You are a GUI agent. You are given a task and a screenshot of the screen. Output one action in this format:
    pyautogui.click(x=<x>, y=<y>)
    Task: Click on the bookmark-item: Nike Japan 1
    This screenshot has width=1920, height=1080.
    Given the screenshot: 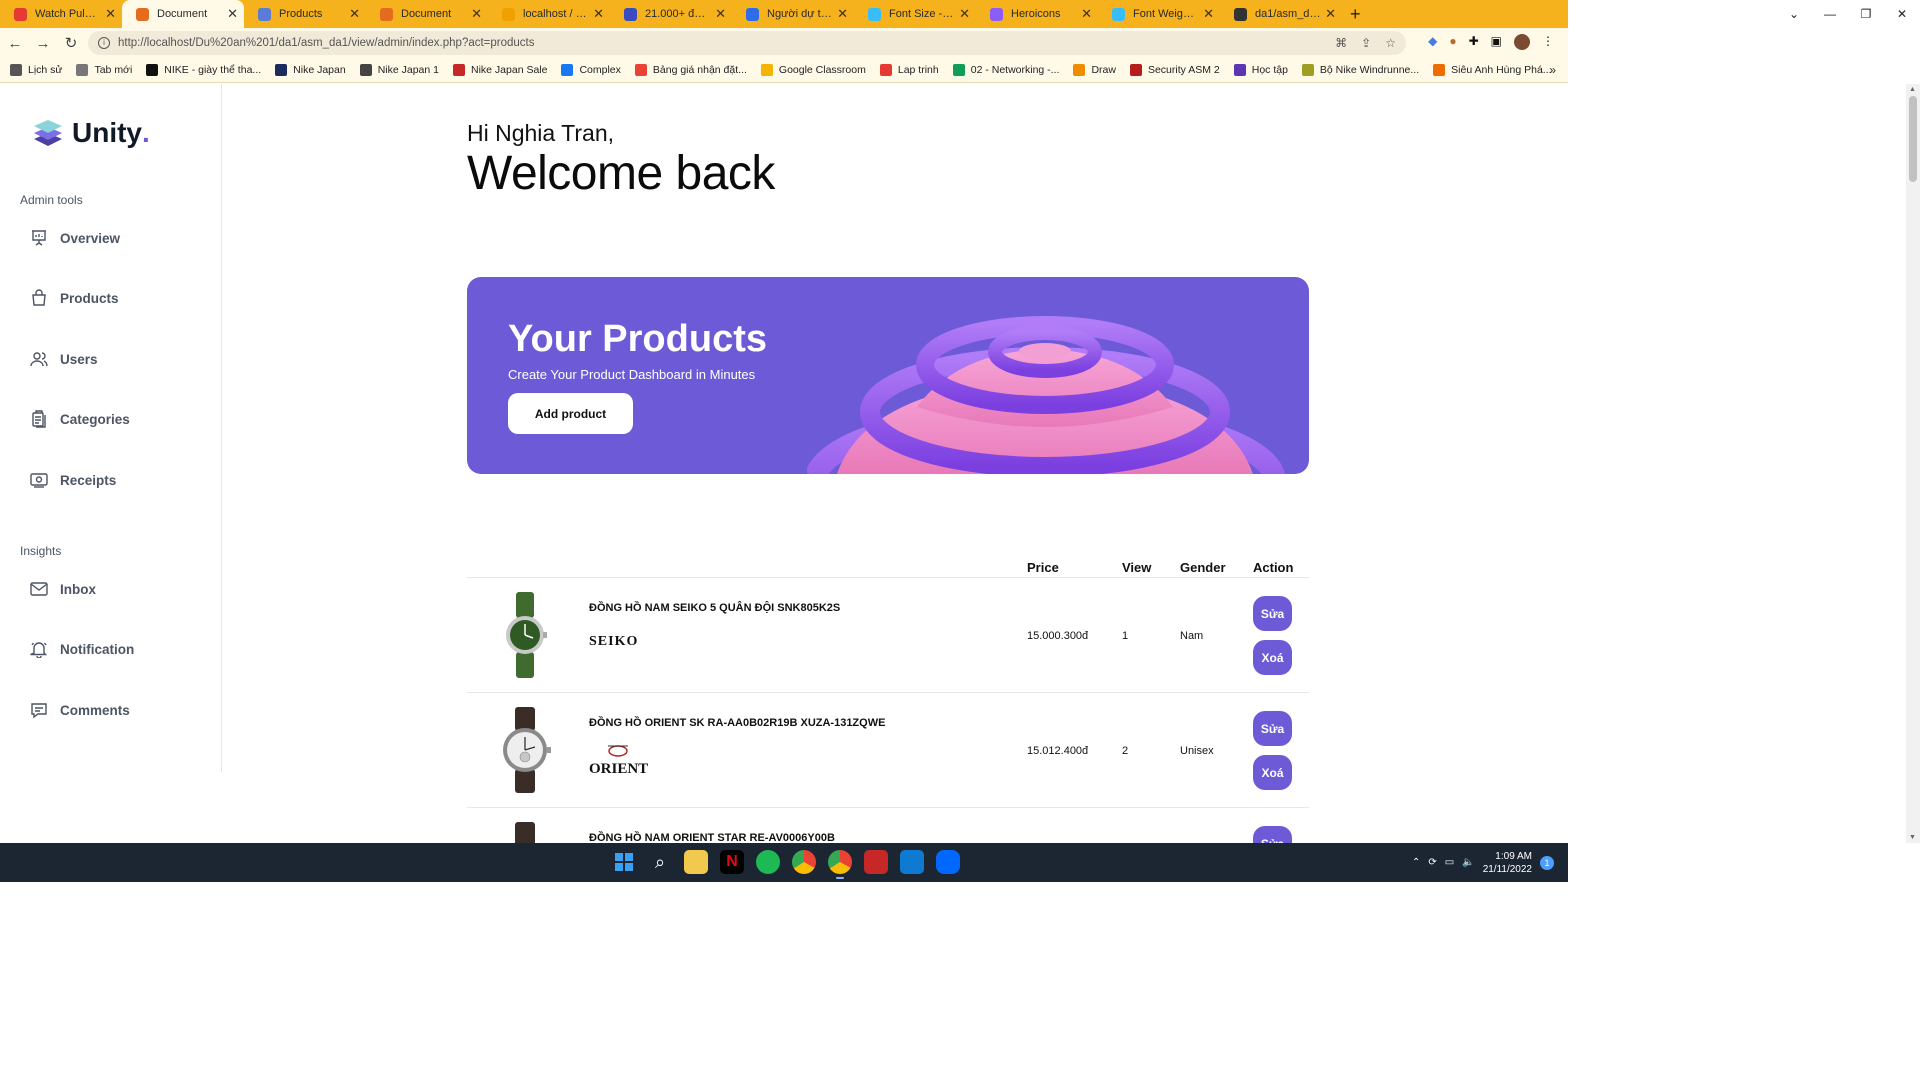 What is the action you would take?
    pyautogui.click(x=399, y=70)
    